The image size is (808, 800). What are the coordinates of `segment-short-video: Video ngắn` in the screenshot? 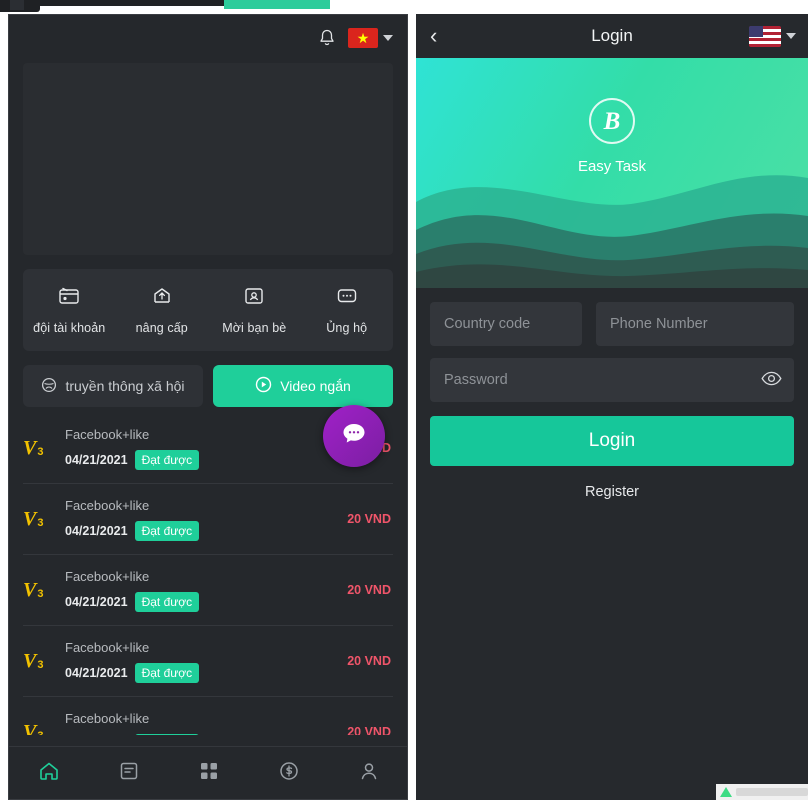 It's located at (303, 386).